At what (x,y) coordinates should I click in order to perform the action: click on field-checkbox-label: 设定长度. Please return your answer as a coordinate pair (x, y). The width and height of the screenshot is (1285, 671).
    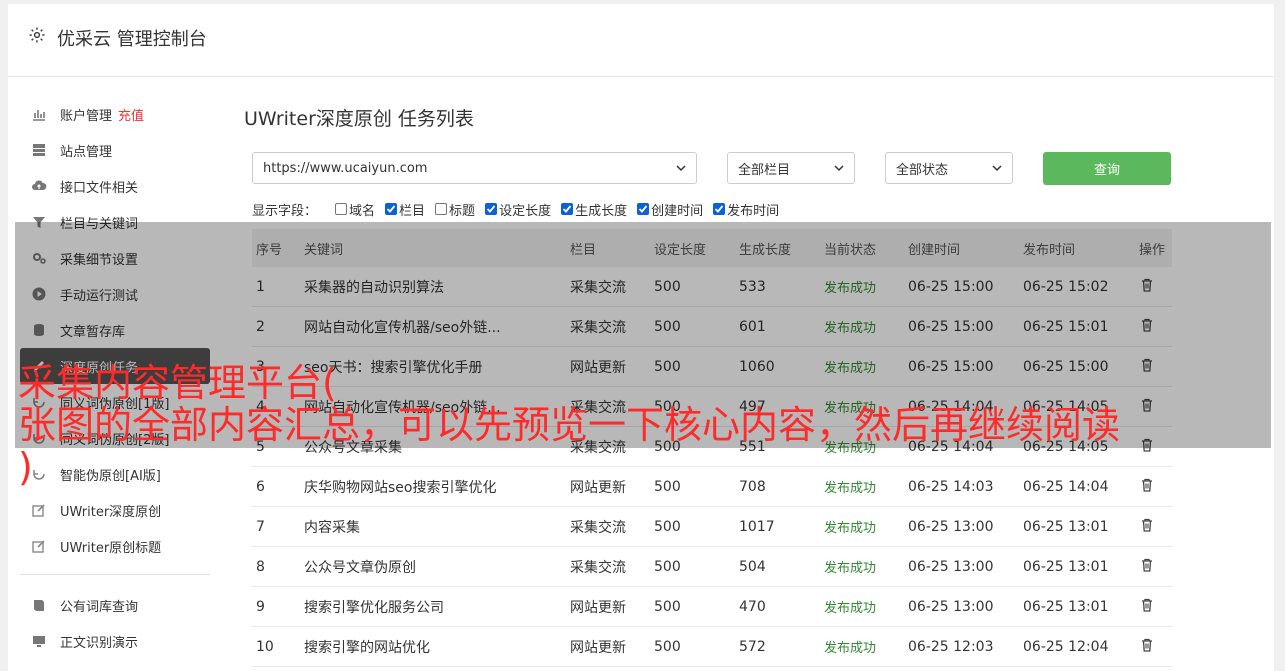
    Looking at the image, I should click on (525, 211).